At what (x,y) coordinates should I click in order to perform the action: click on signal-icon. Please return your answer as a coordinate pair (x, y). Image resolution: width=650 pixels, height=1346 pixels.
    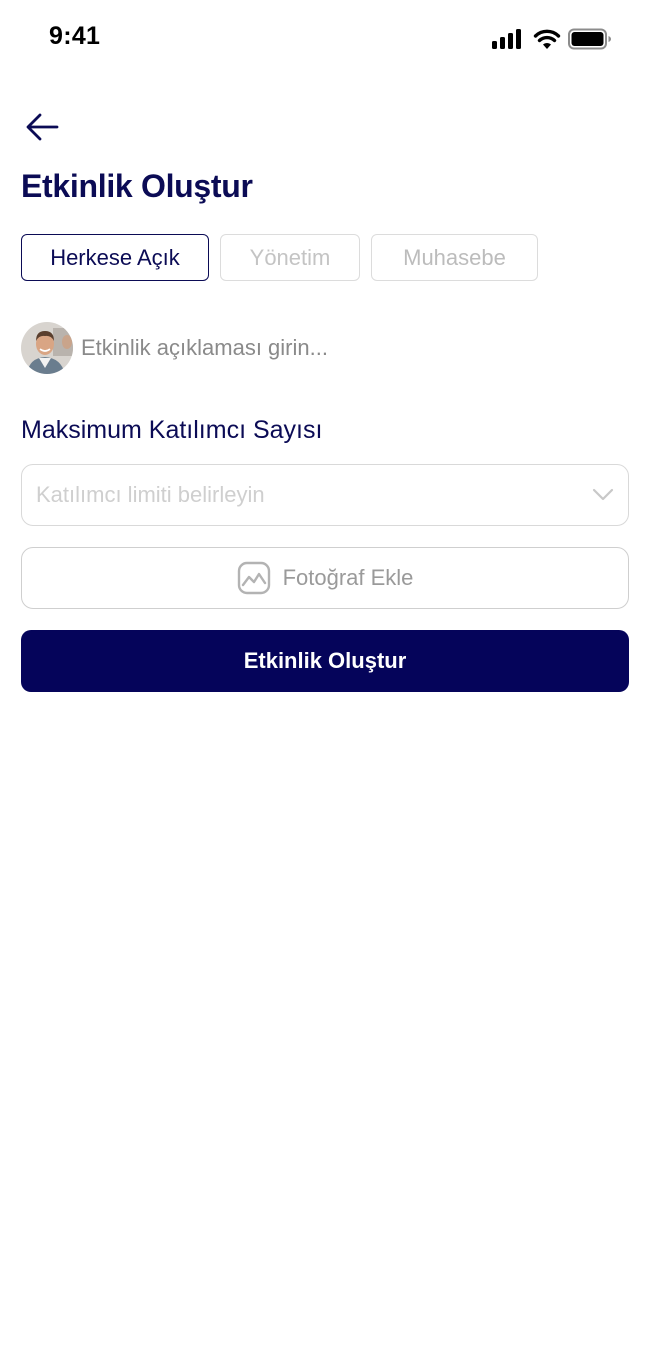
    Looking at the image, I should click on (506, 39).